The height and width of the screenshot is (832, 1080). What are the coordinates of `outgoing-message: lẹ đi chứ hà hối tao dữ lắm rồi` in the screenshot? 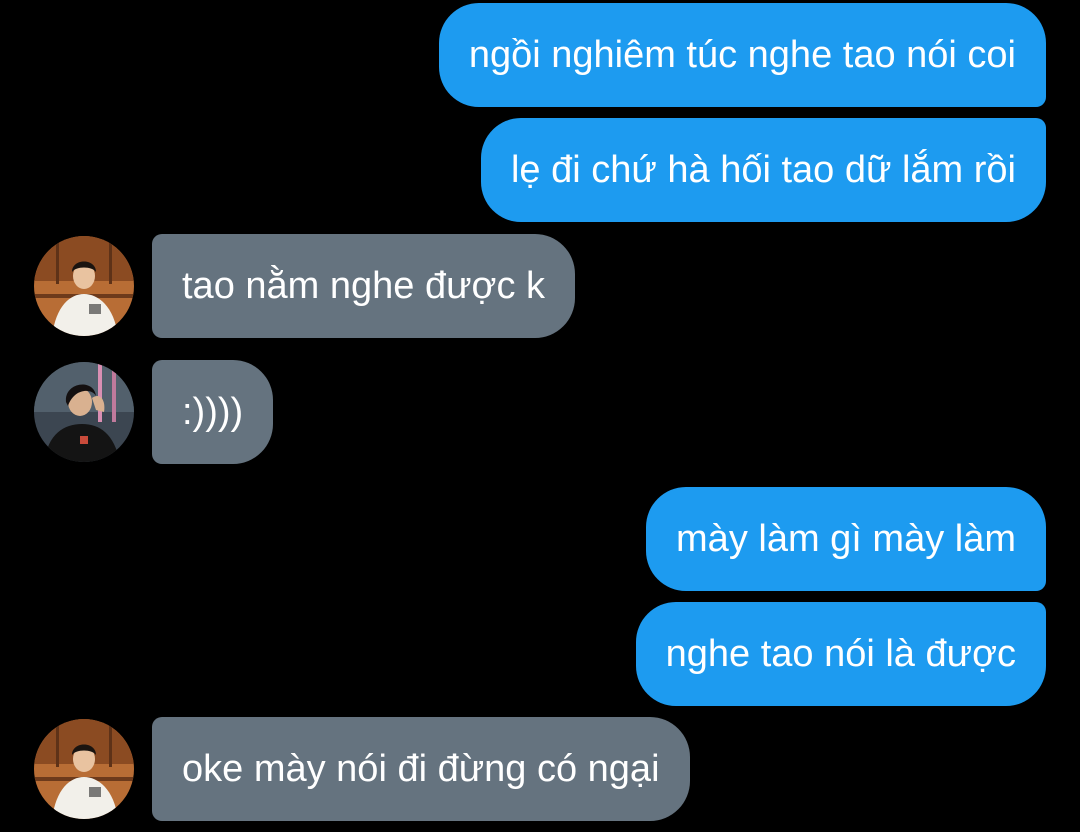 It's located at (763, 170).